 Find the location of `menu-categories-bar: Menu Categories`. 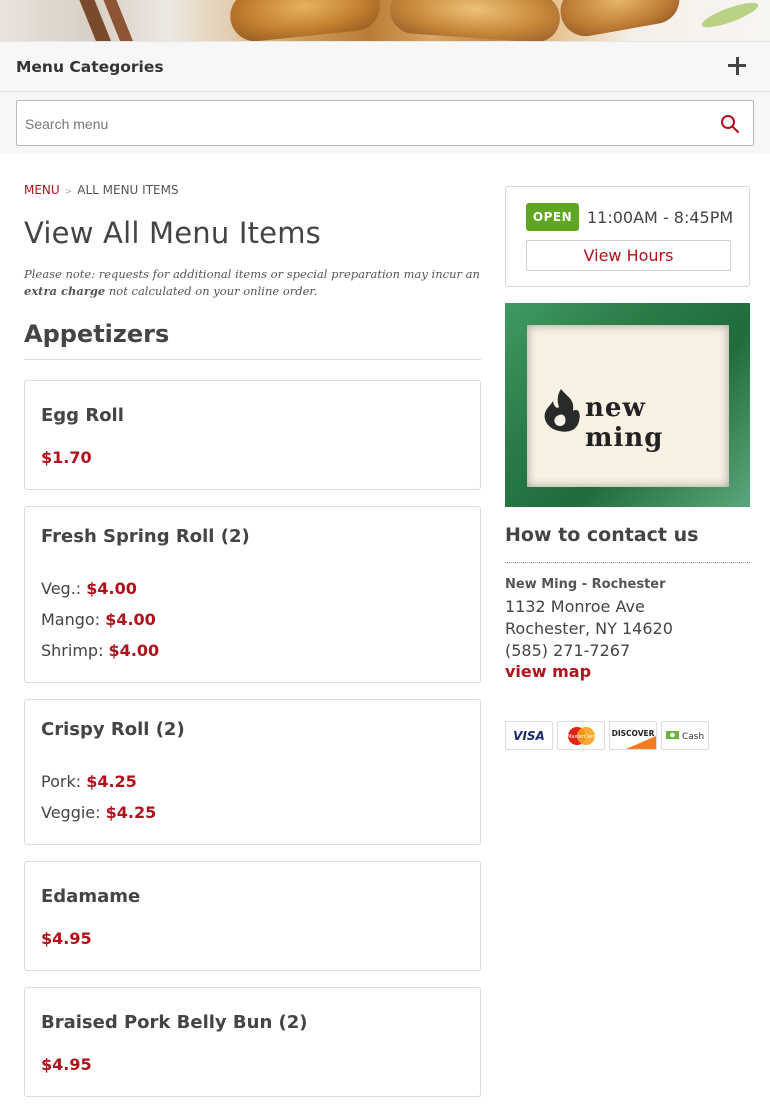

menu-categories-bar: Menu Categories is located at coordinates (385, 66).